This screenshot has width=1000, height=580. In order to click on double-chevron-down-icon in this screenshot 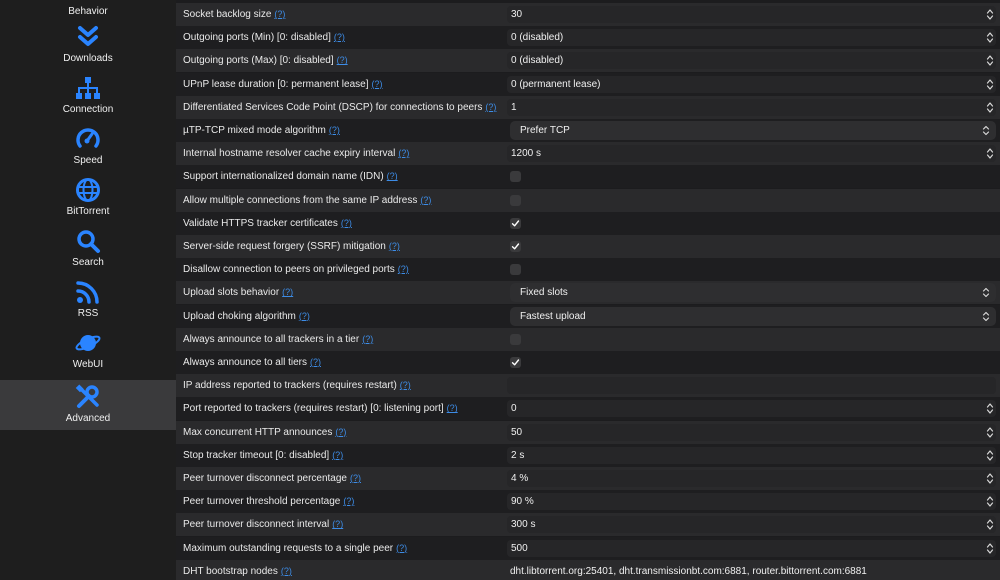, I will do `click(88, 36)`.